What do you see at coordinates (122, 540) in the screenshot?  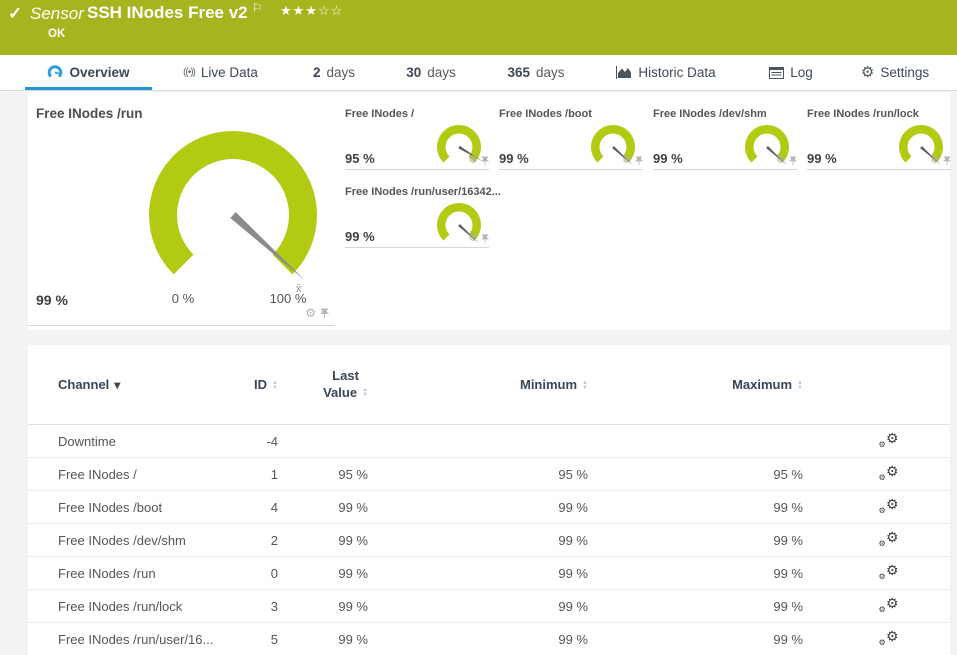 I see `channel-name: Free INodes /dev/shm` at bounding box center [122, 540].